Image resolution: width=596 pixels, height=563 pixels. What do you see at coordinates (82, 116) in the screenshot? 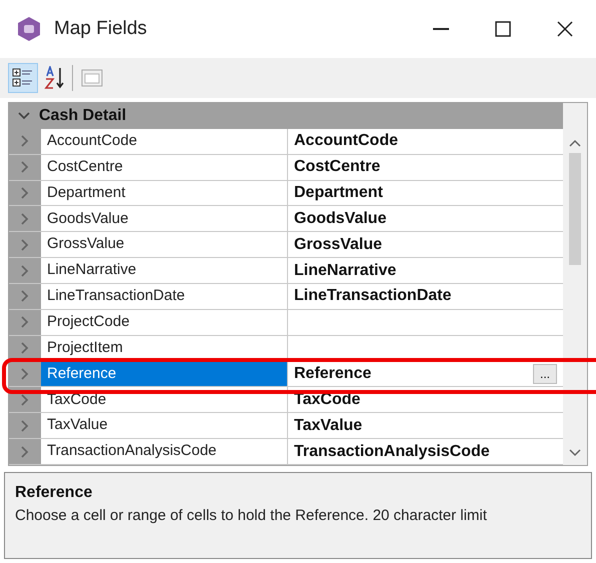
I see `category-label: Cash Detail` at bounding box center [82, 116].